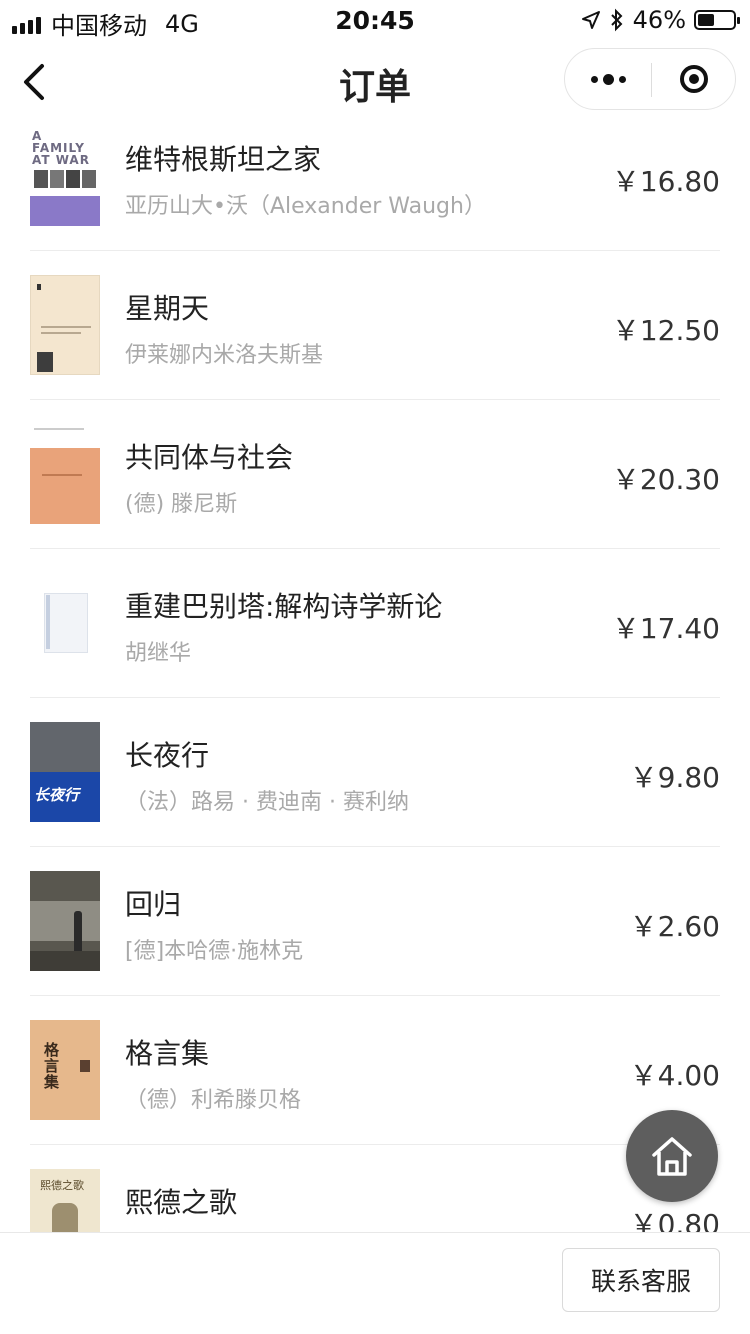 This screenshot has height=1334, width=750. What do you see at coordinates (62, 1185) in the screenshot?
I see `cover-text: 熙德之歌` at bounding box center [62, 1185].